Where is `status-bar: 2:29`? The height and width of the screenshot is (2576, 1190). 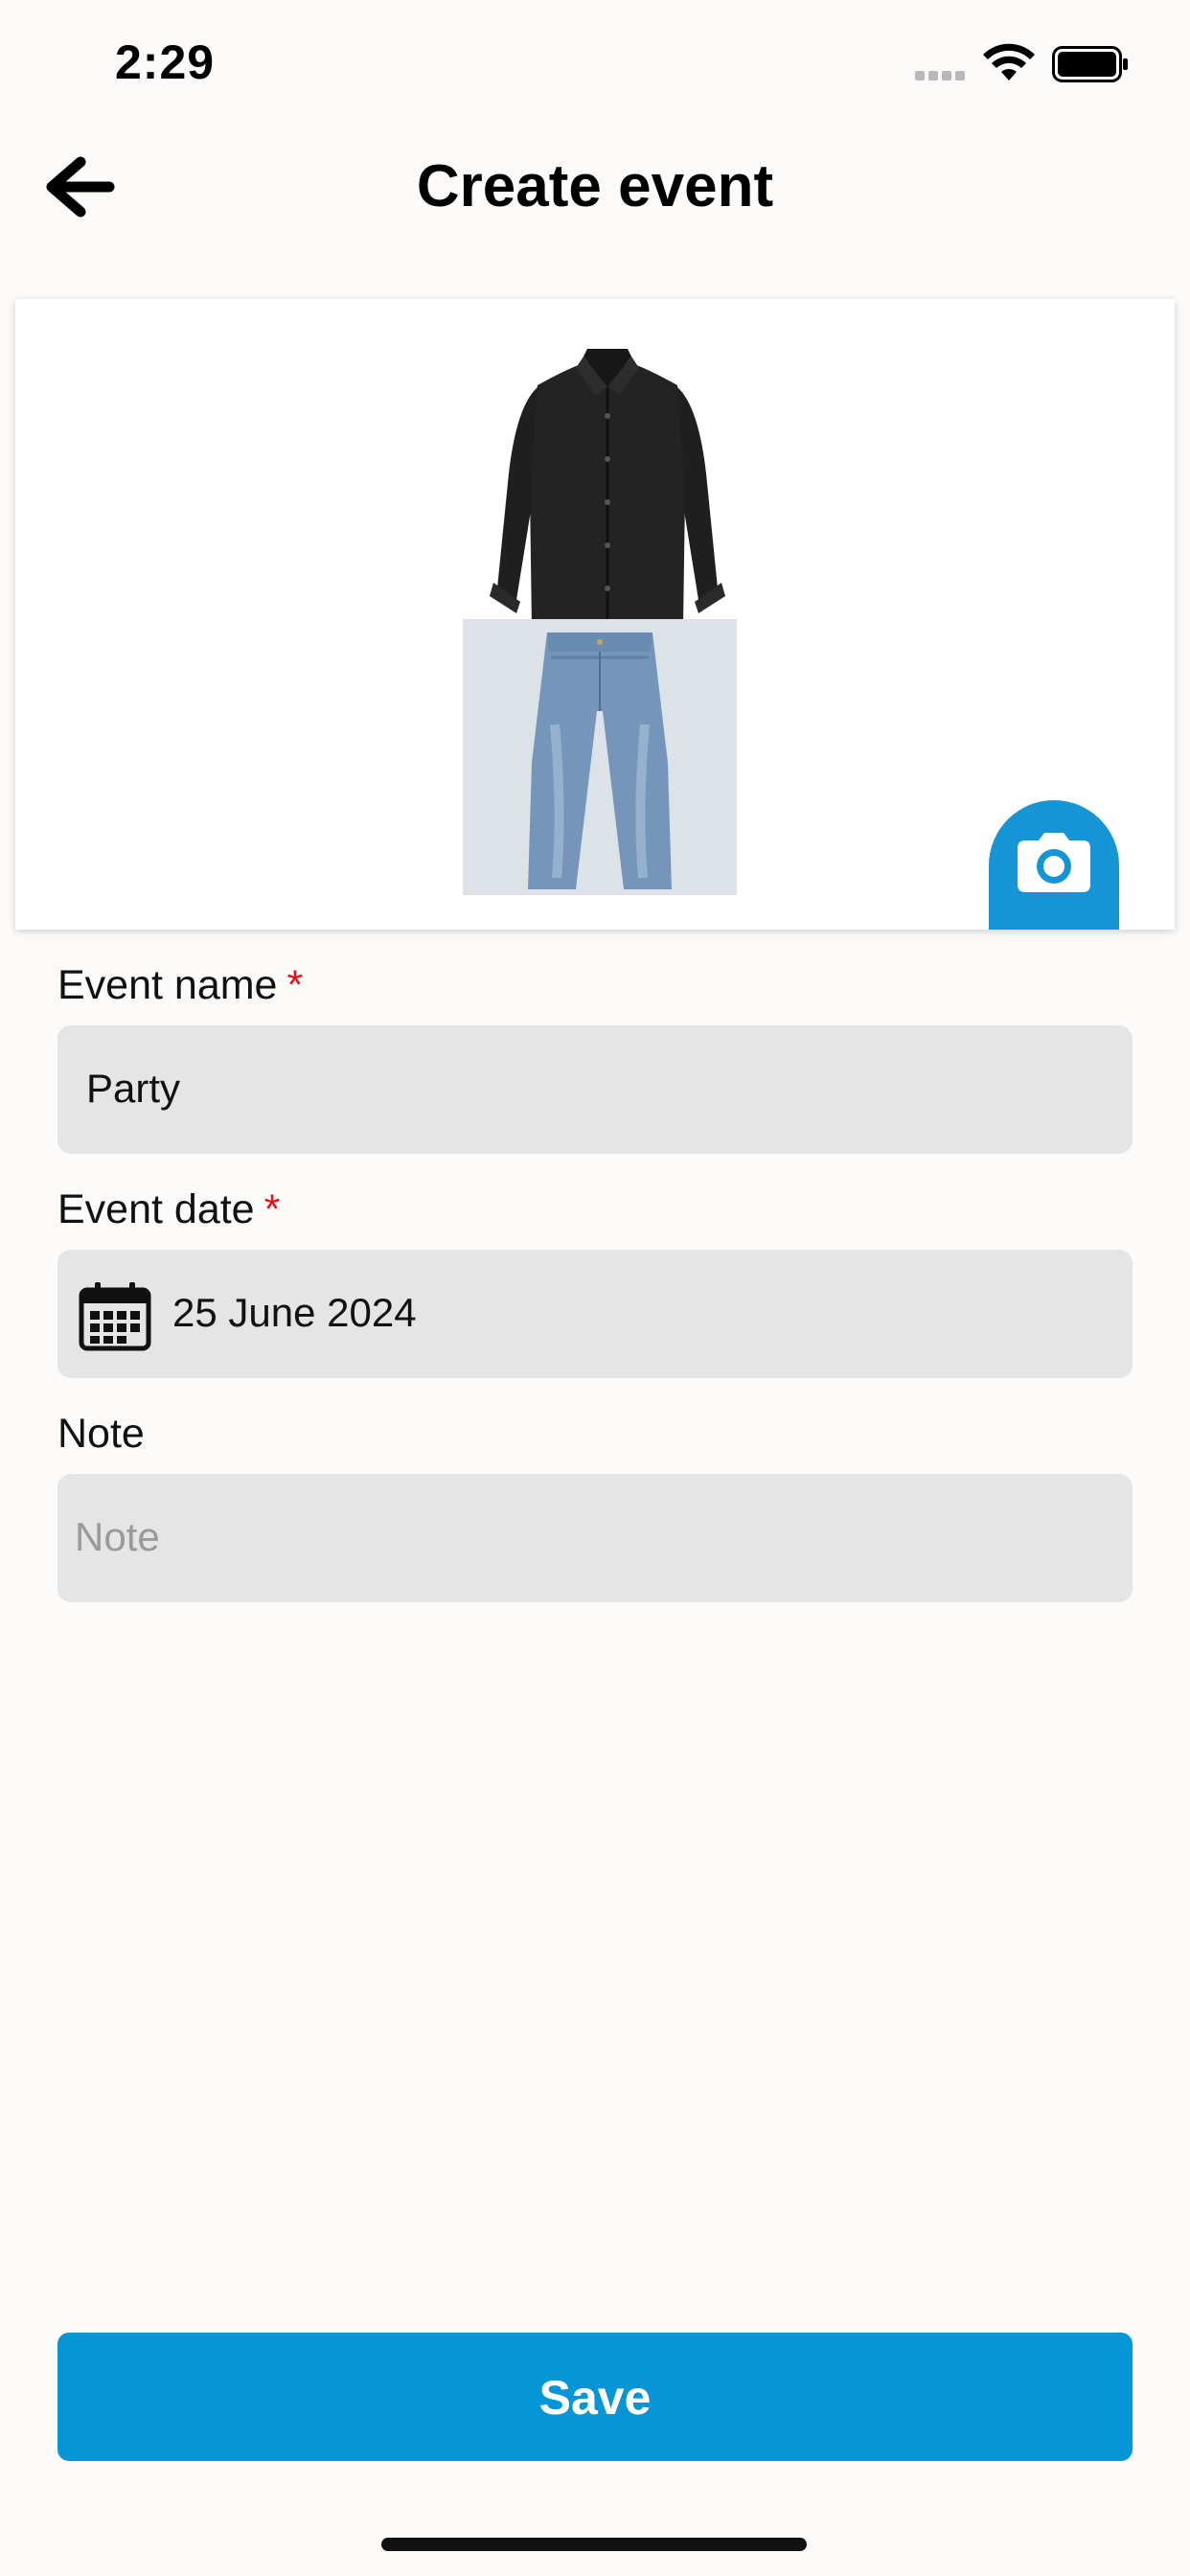 status-bar: 2:29 is located at coordinates (595, 67).